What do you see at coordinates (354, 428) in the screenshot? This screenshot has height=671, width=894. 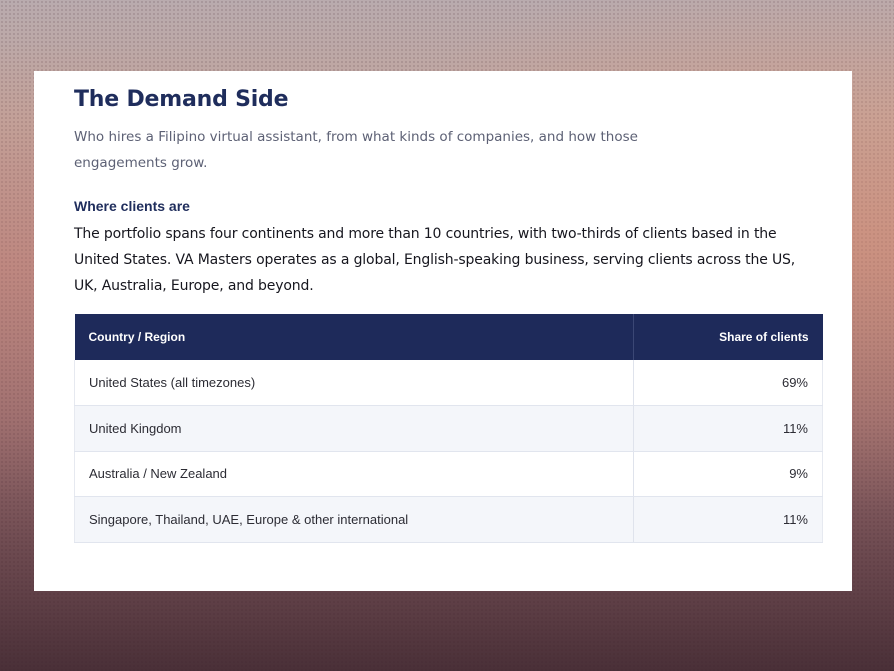 I see `region-cell: United Kingdom` at bounding box center [354, 428].